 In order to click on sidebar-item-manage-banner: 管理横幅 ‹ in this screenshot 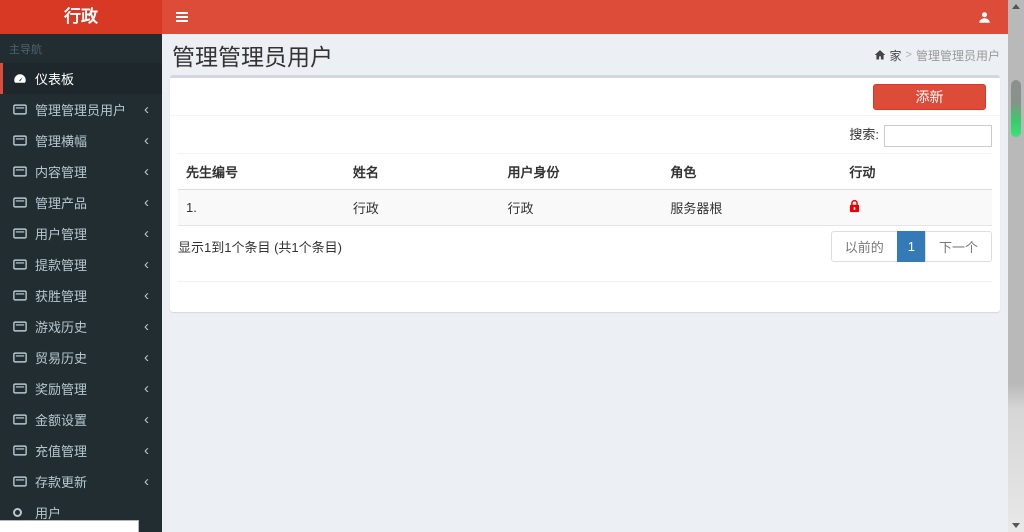, I will do `click(81, 140)`.